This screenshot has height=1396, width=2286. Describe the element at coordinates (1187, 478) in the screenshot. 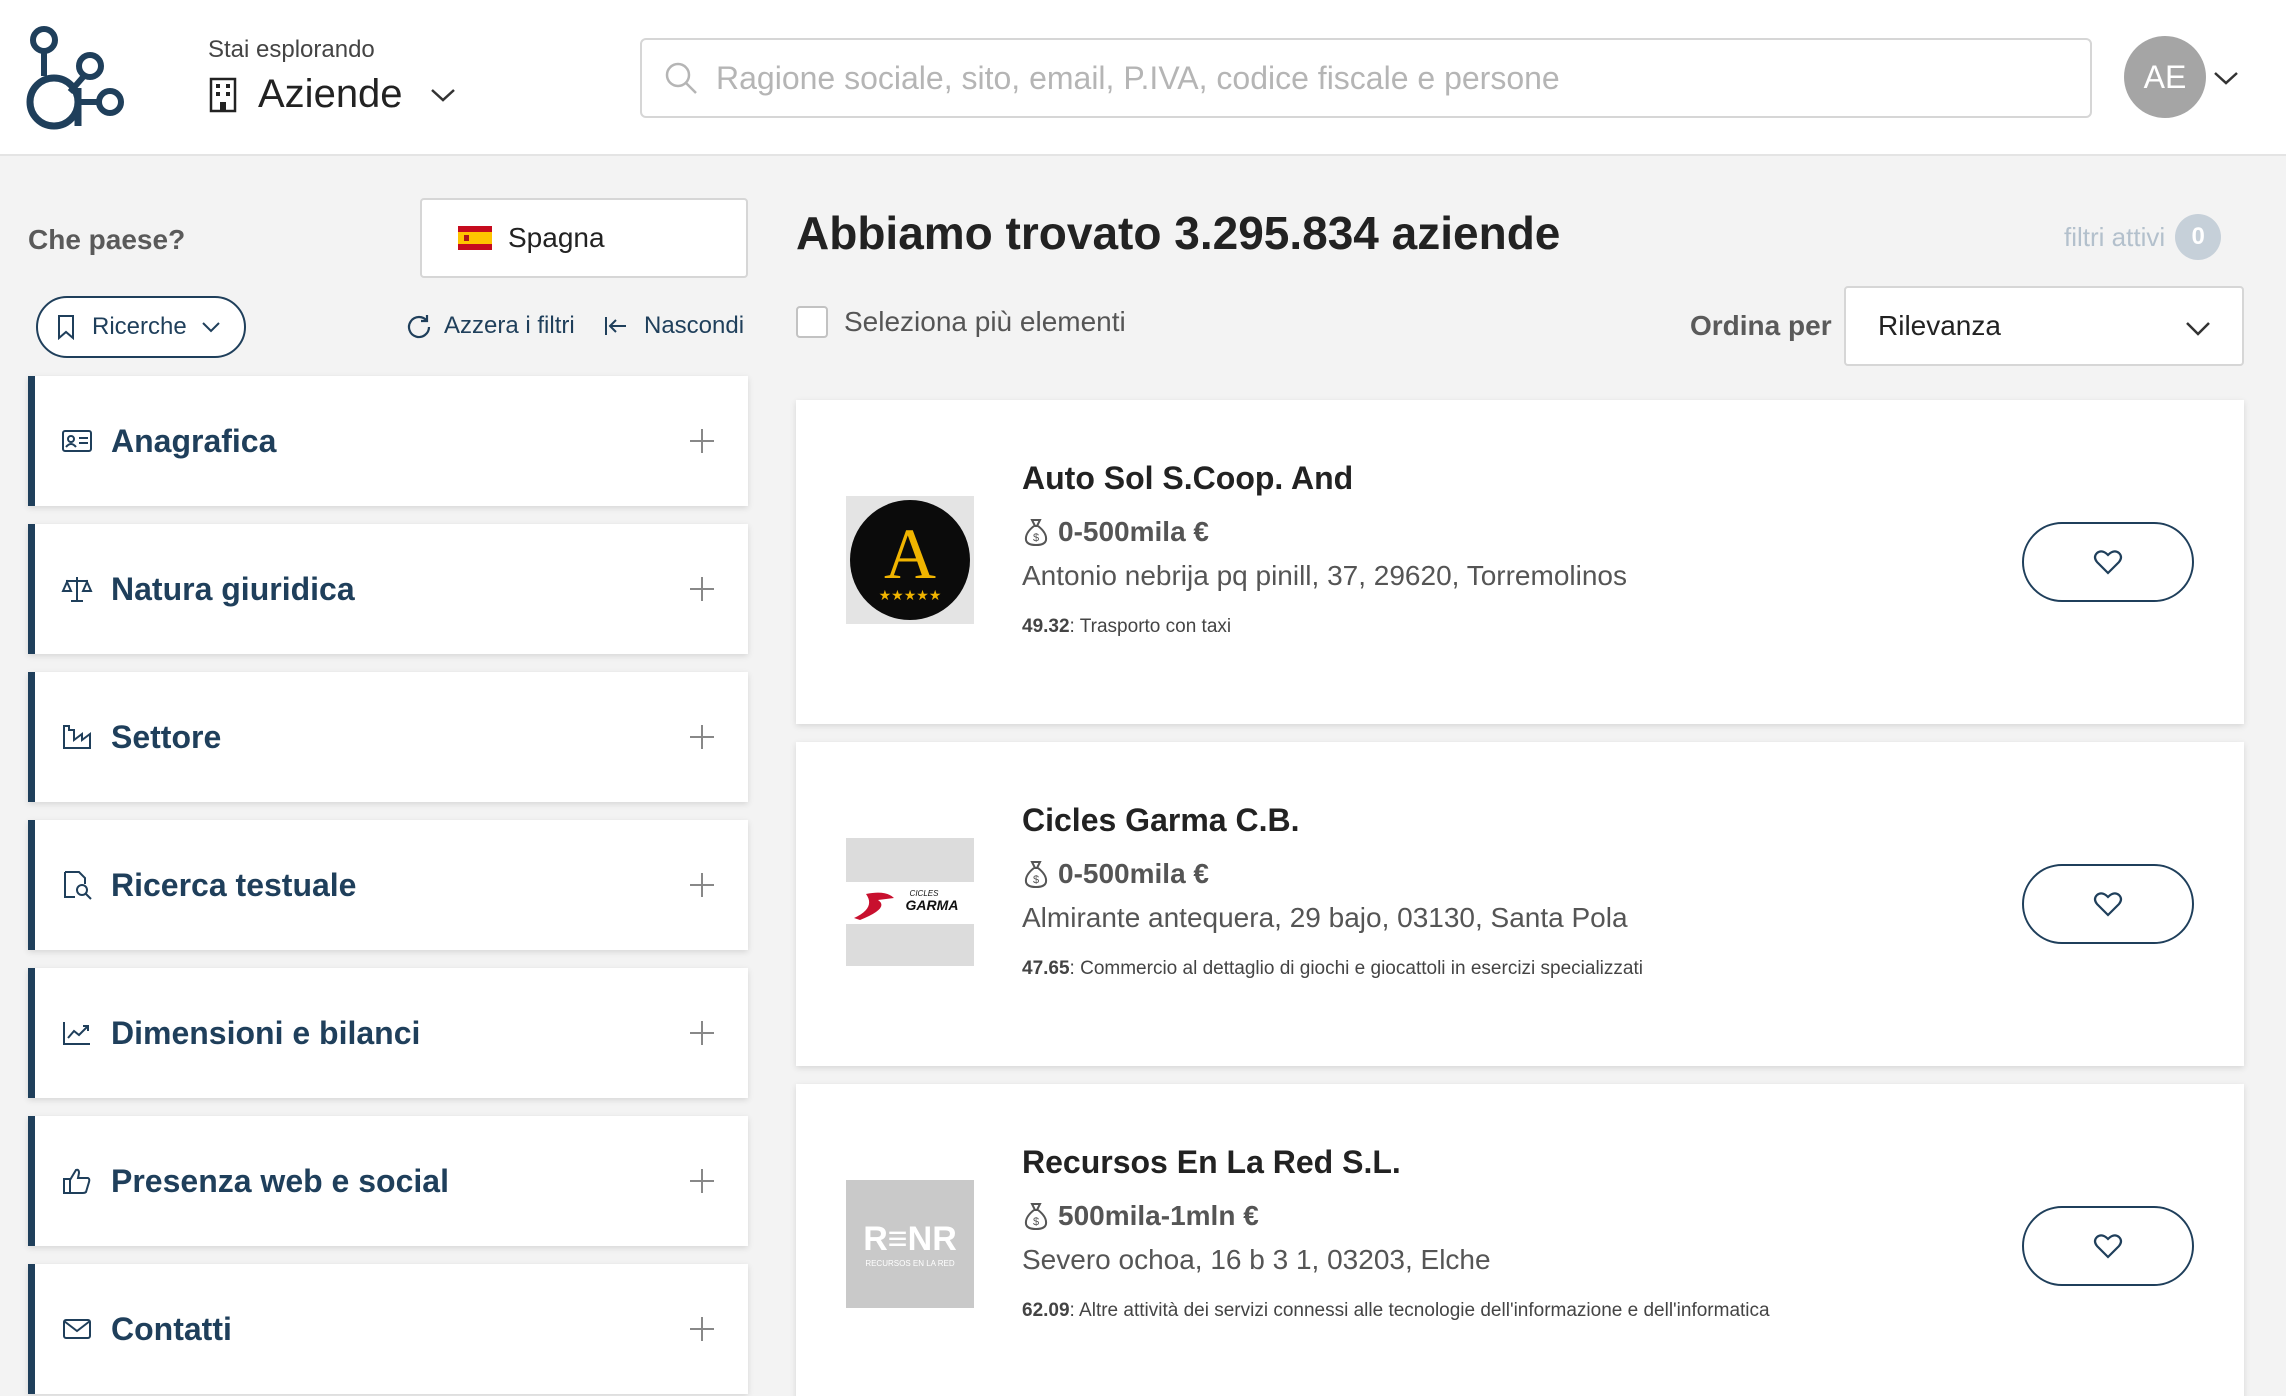

I see `company-name: Auto Sol S.Coop. And` at that location.